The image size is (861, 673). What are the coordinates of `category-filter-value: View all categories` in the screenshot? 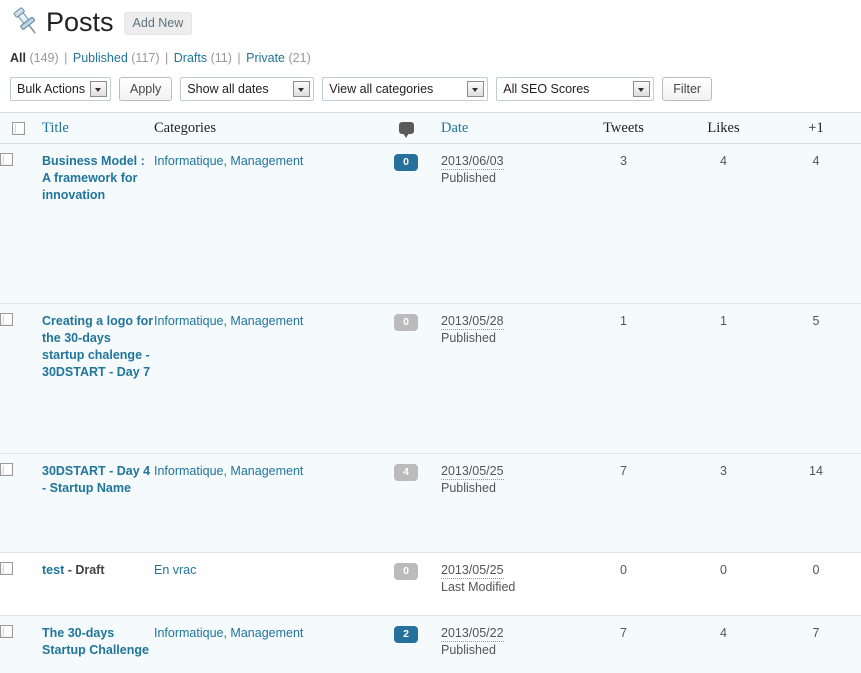 It's located at (381, 89).